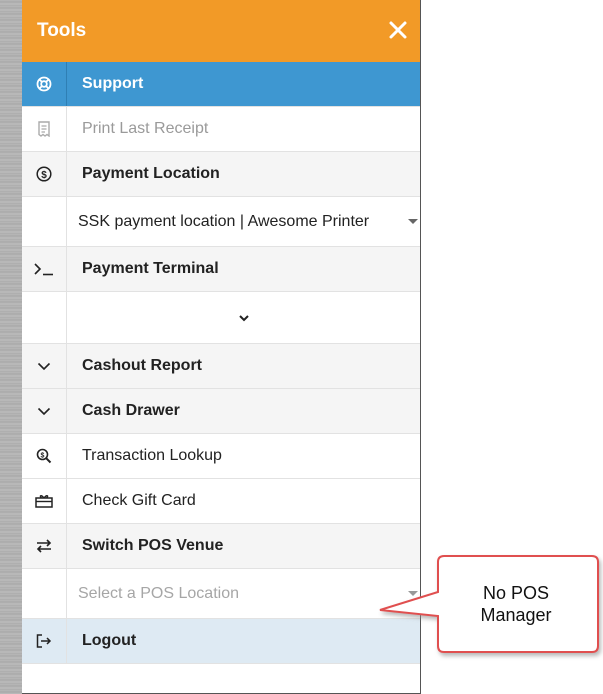 The width and height of the screenshot is (603, 694). Describe the element at coordinates (131, 410) in the screenshot. I see `menu-item-label: Cash Drawer` at that location.